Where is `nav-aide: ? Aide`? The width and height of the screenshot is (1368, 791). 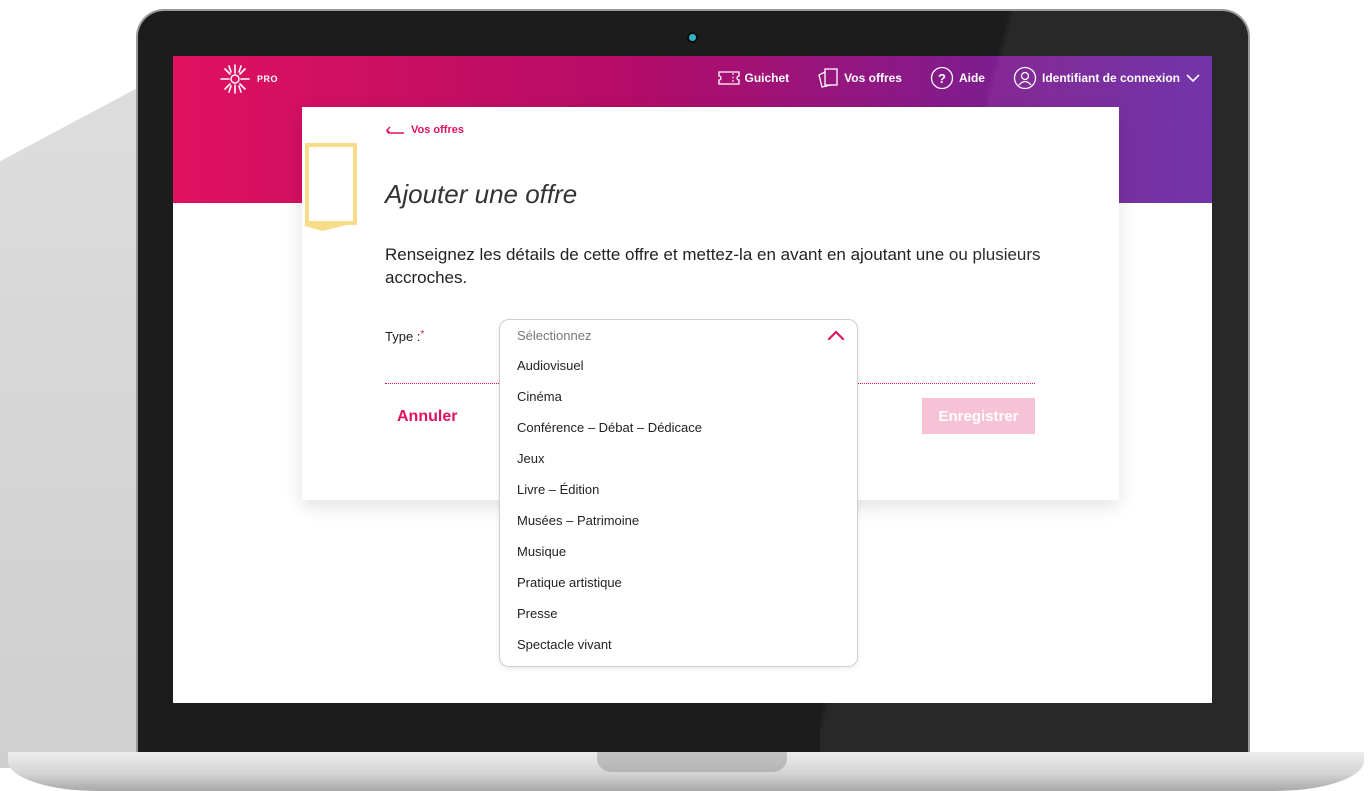 nav-aide: ? Aide is located at coordinates (957, 78).